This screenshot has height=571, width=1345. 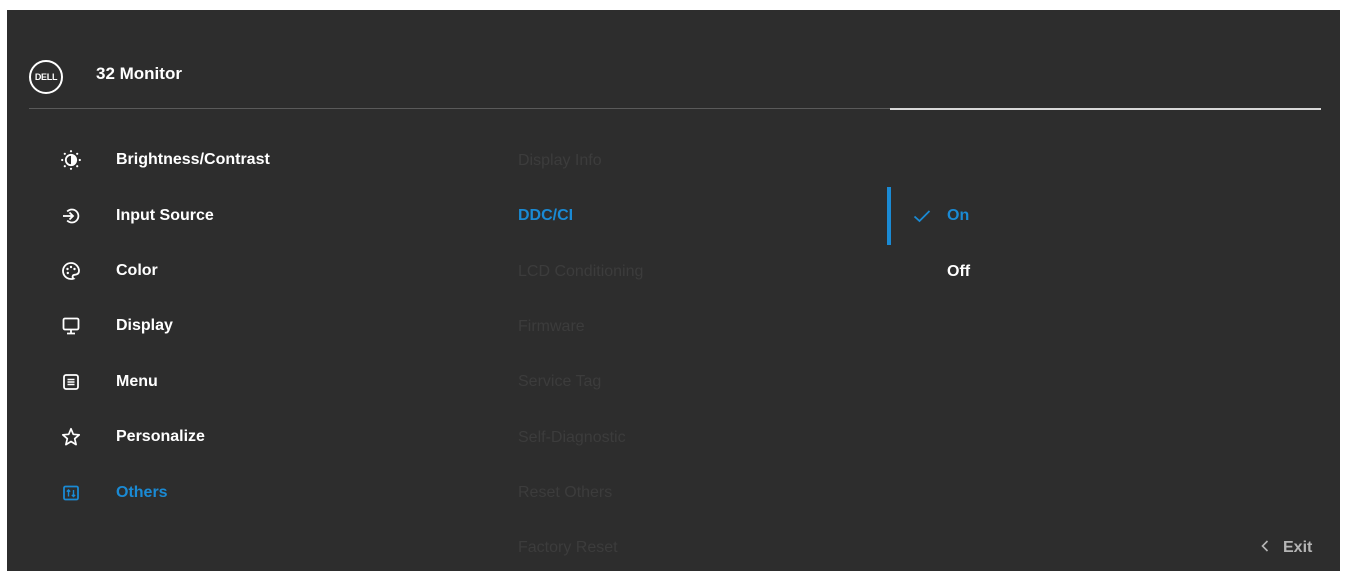 I want to click on menu-item-menu: Menu, so click(x=260, y=382).